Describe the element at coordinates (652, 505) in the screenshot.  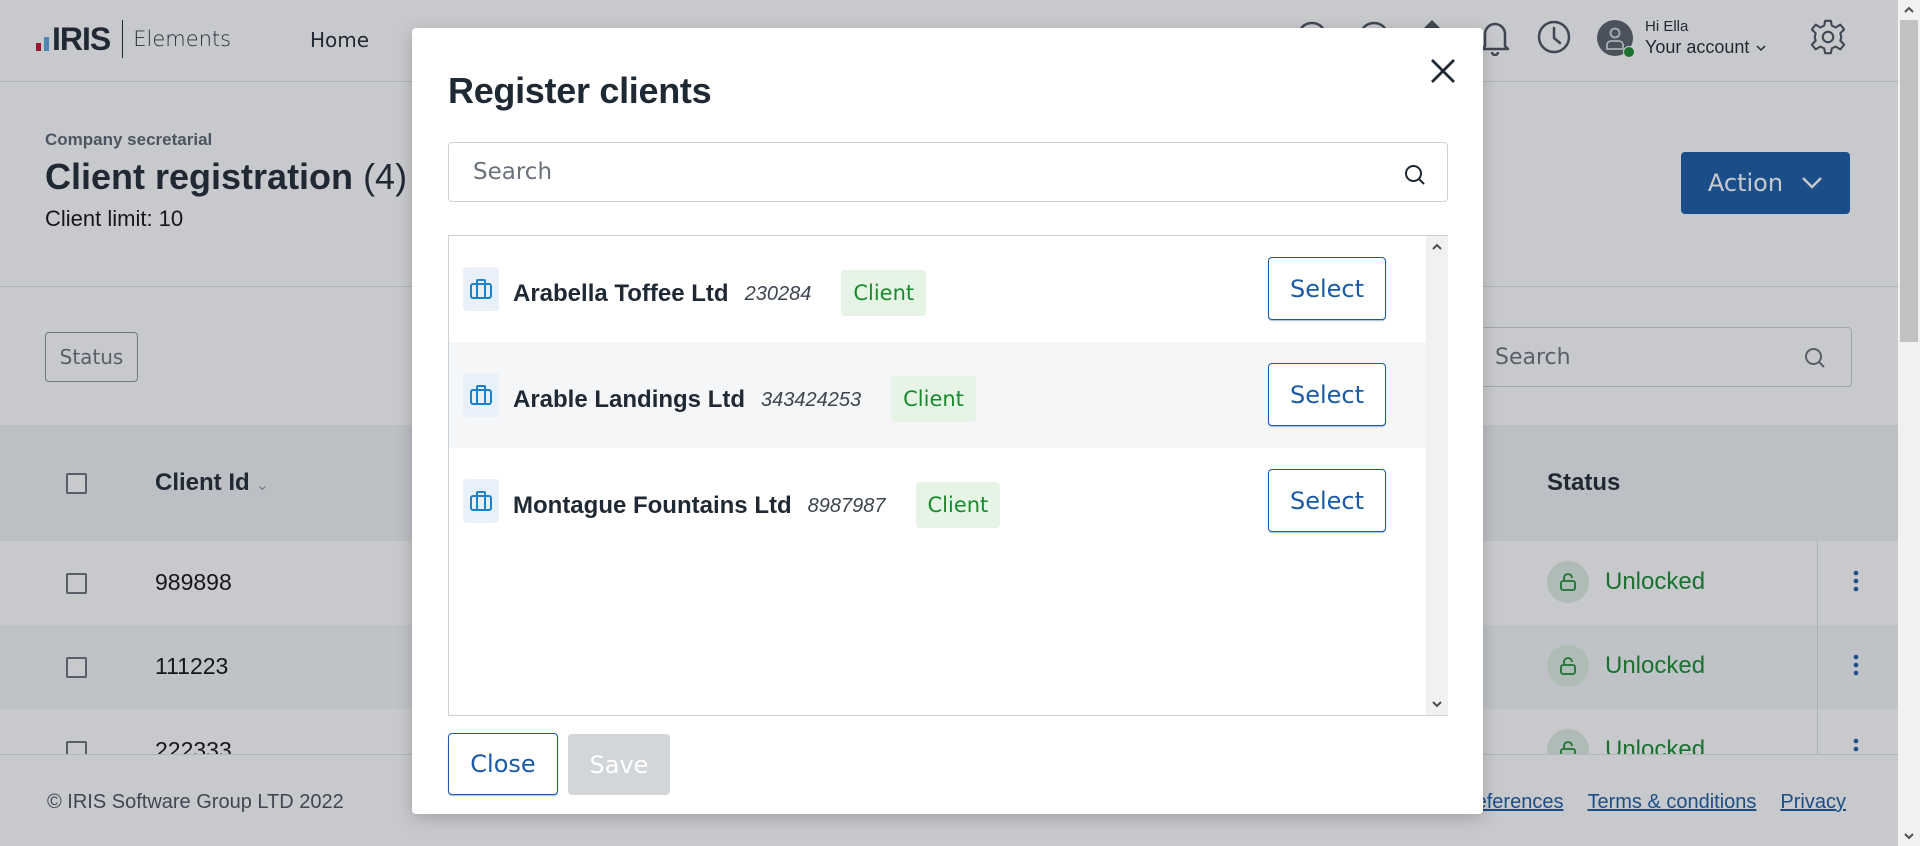
I see `client-name: Montague Fountains Ltd` at that location.